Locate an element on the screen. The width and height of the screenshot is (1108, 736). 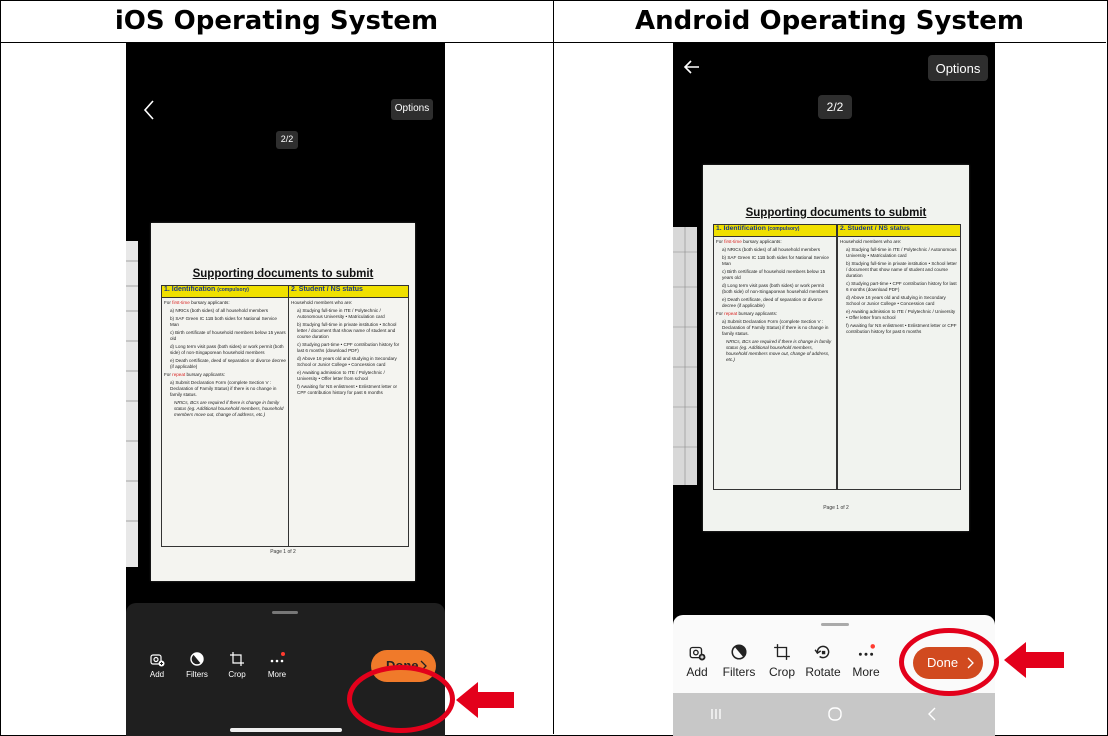
android-page-counter: 2/2 is located at coordinates (835, 107).